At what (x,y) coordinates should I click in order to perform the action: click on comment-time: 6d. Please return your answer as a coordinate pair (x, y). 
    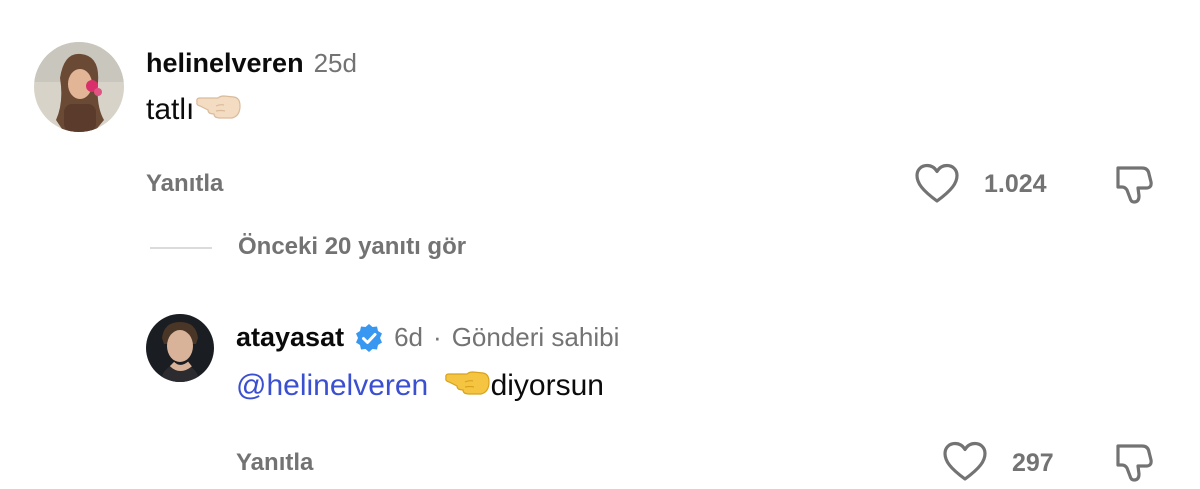
    Looking at the image, I should click on (409, 337).